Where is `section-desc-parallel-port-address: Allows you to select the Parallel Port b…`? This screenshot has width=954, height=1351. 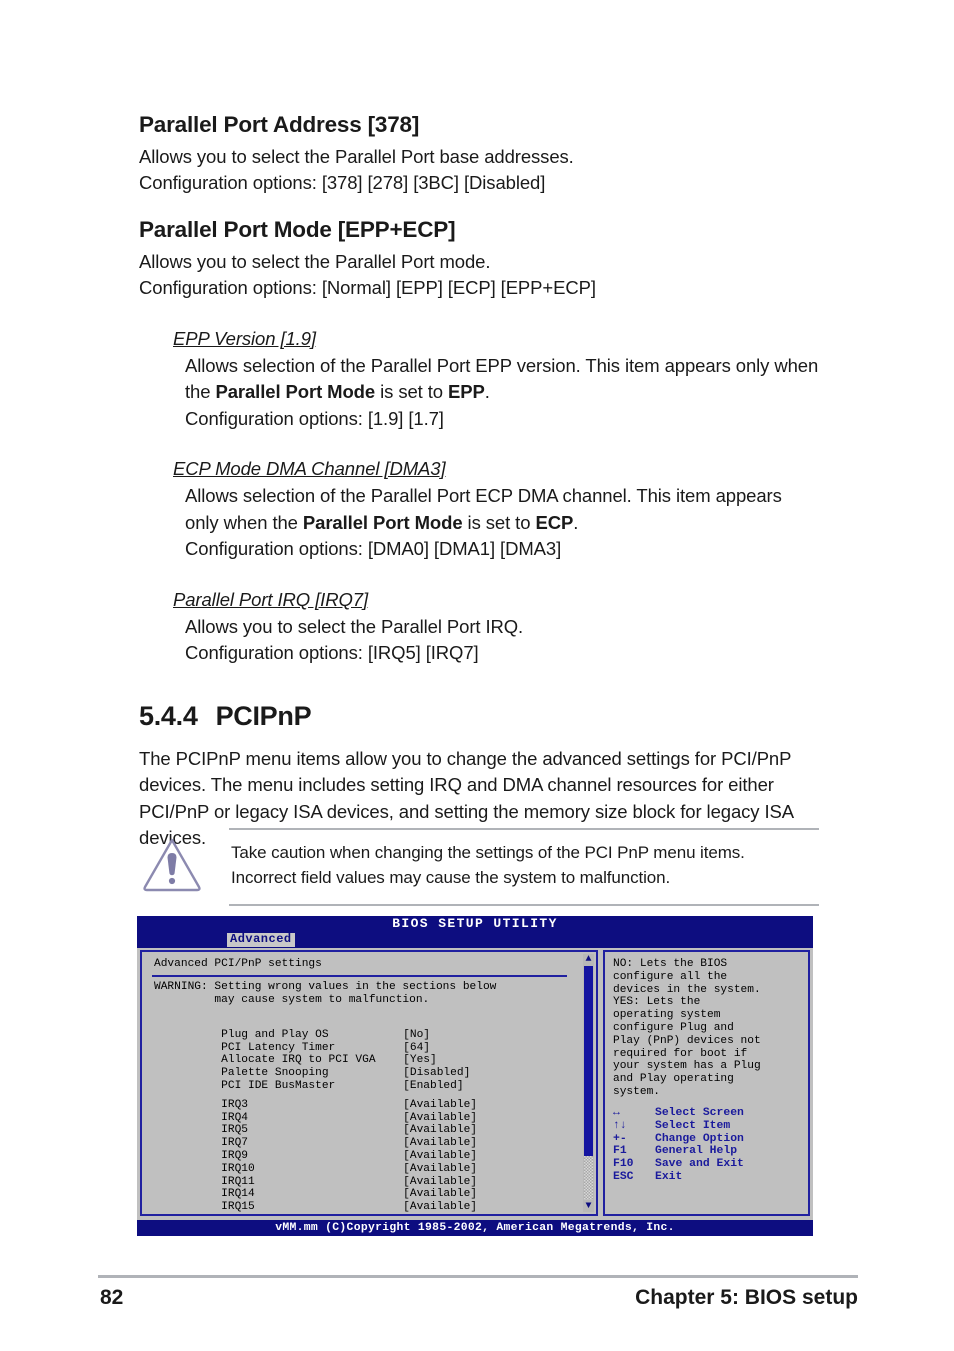 section-desc-parallel-port-address: Allows you to select the Parallel Port b… is located at coordinates (356, 156).